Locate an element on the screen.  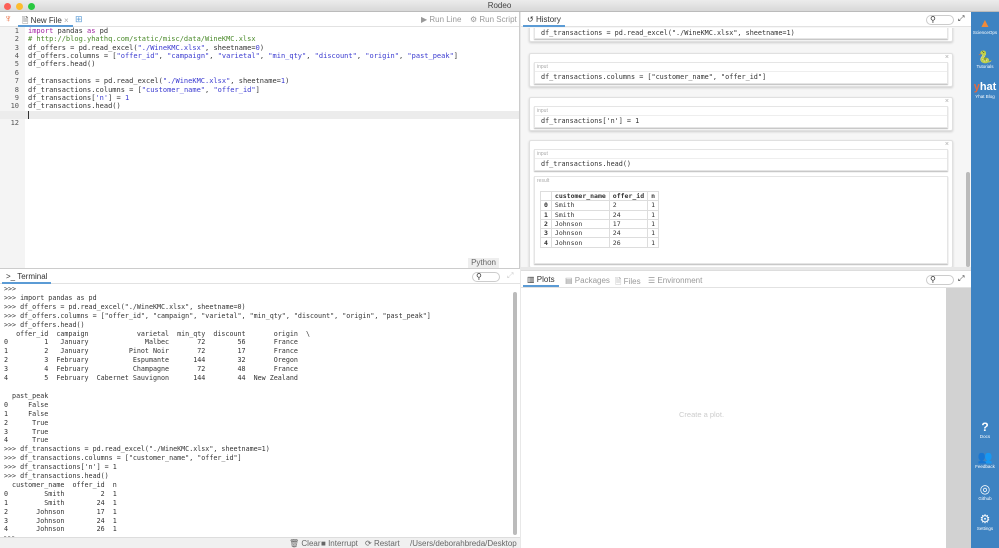
restart-label: Restart is located at coordinates (386, 543).